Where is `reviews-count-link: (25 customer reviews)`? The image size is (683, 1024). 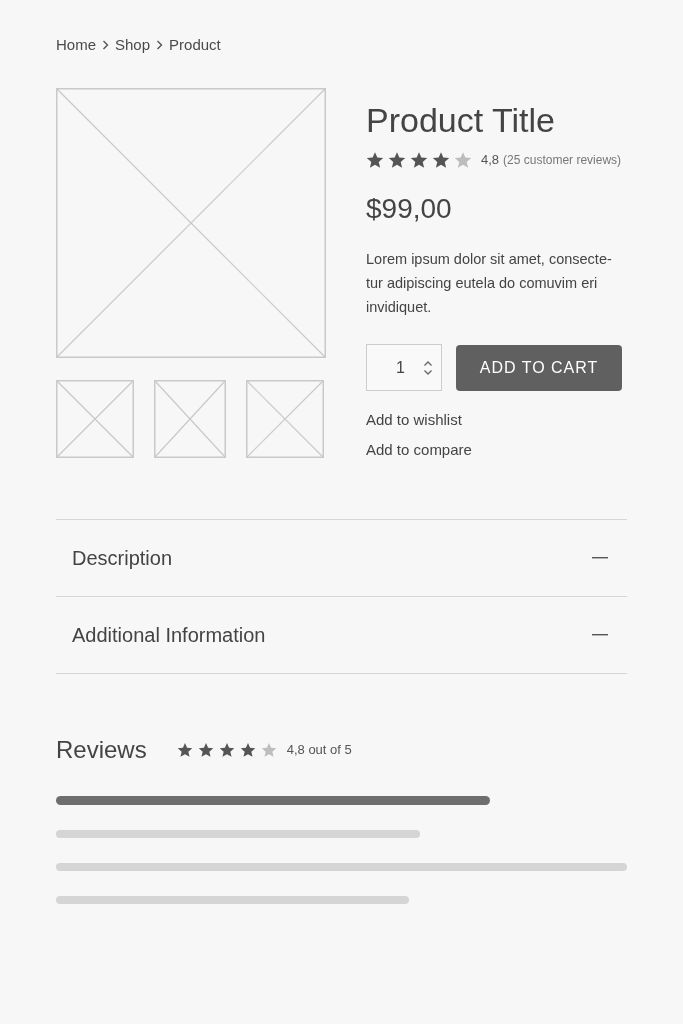
reviews-count-link: (25 customer reviews) is located at coordinates (562, 160).